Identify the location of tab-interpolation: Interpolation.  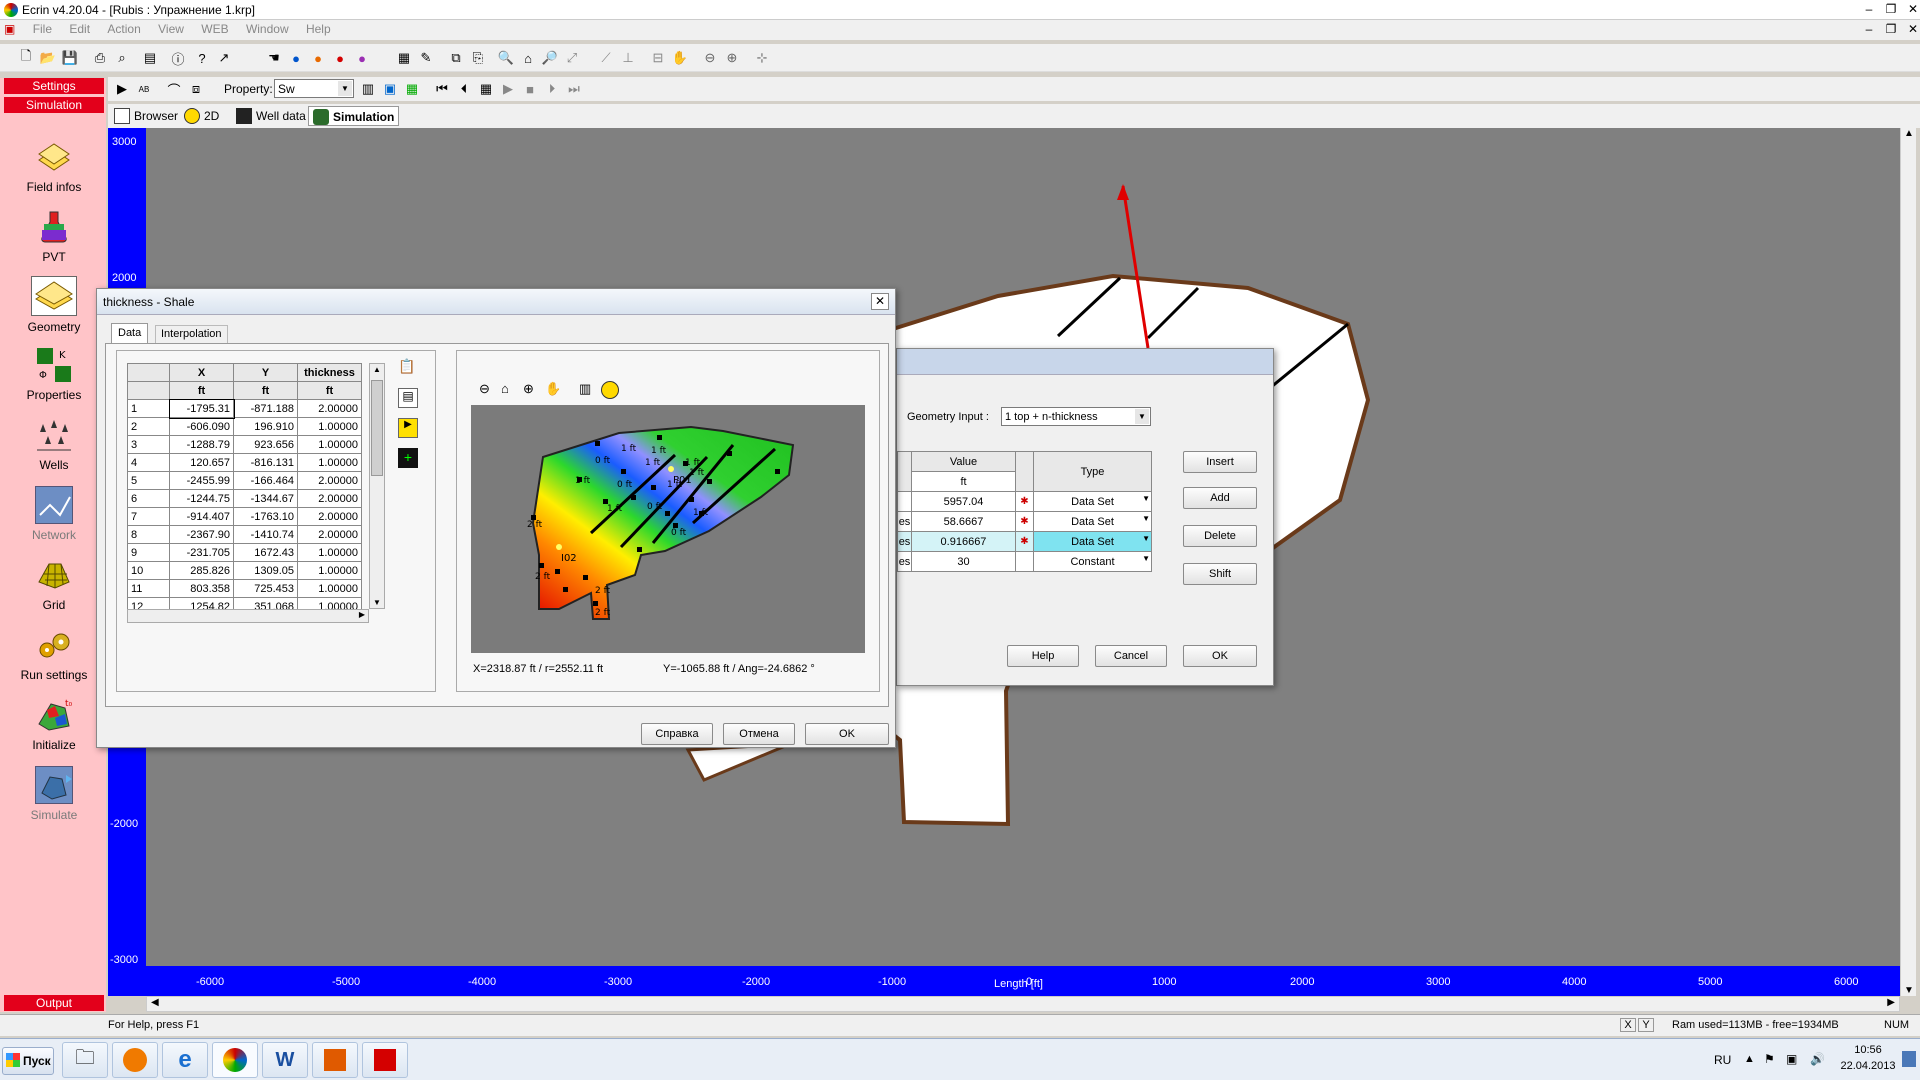
(191, 334).